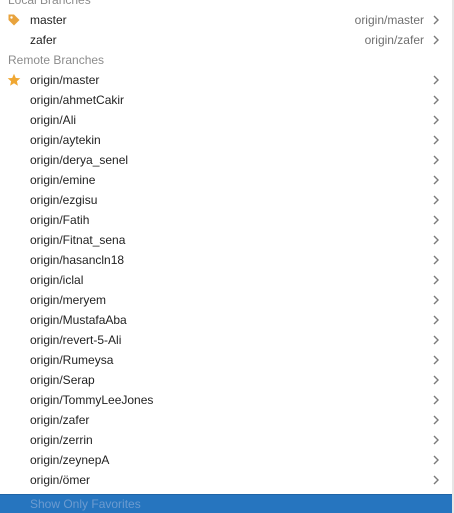 Image resolution: width=454 pixels, height=513 pixels. Describe the element at coordinates (227, 380) in the screenshot. I see `remote-branch-row: origin/Serap` at that location.